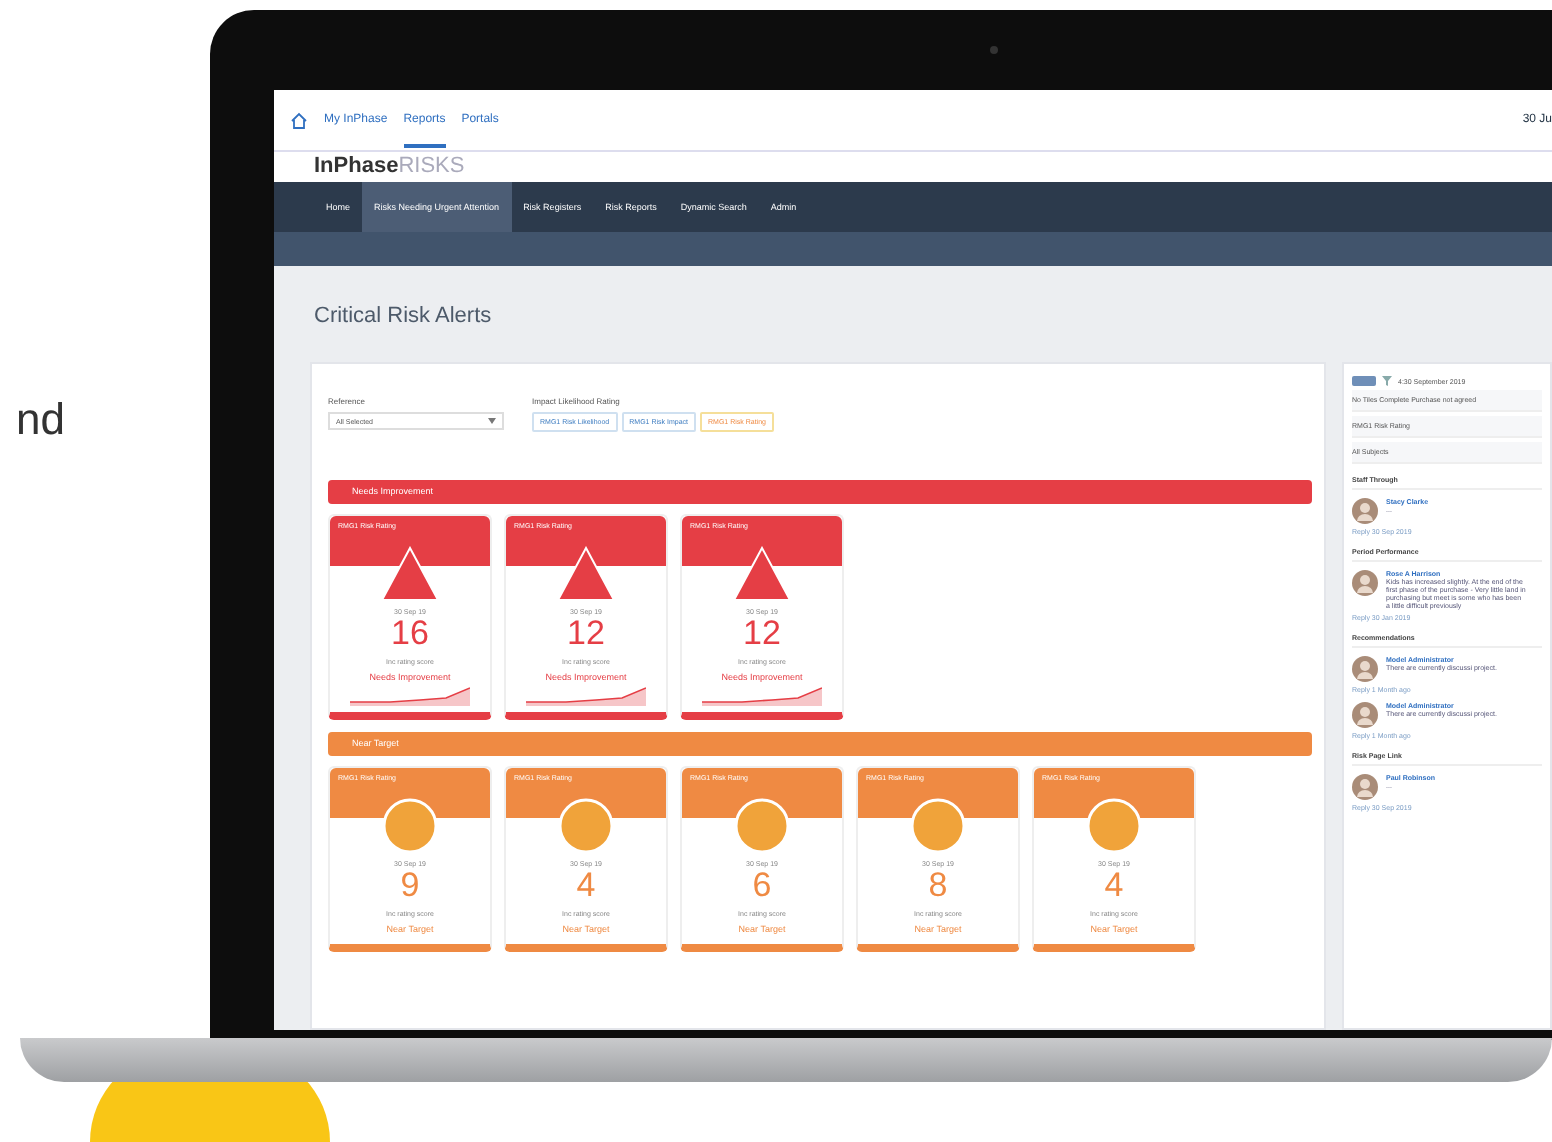  I want to click on card-value: 8, so click(938, 886).